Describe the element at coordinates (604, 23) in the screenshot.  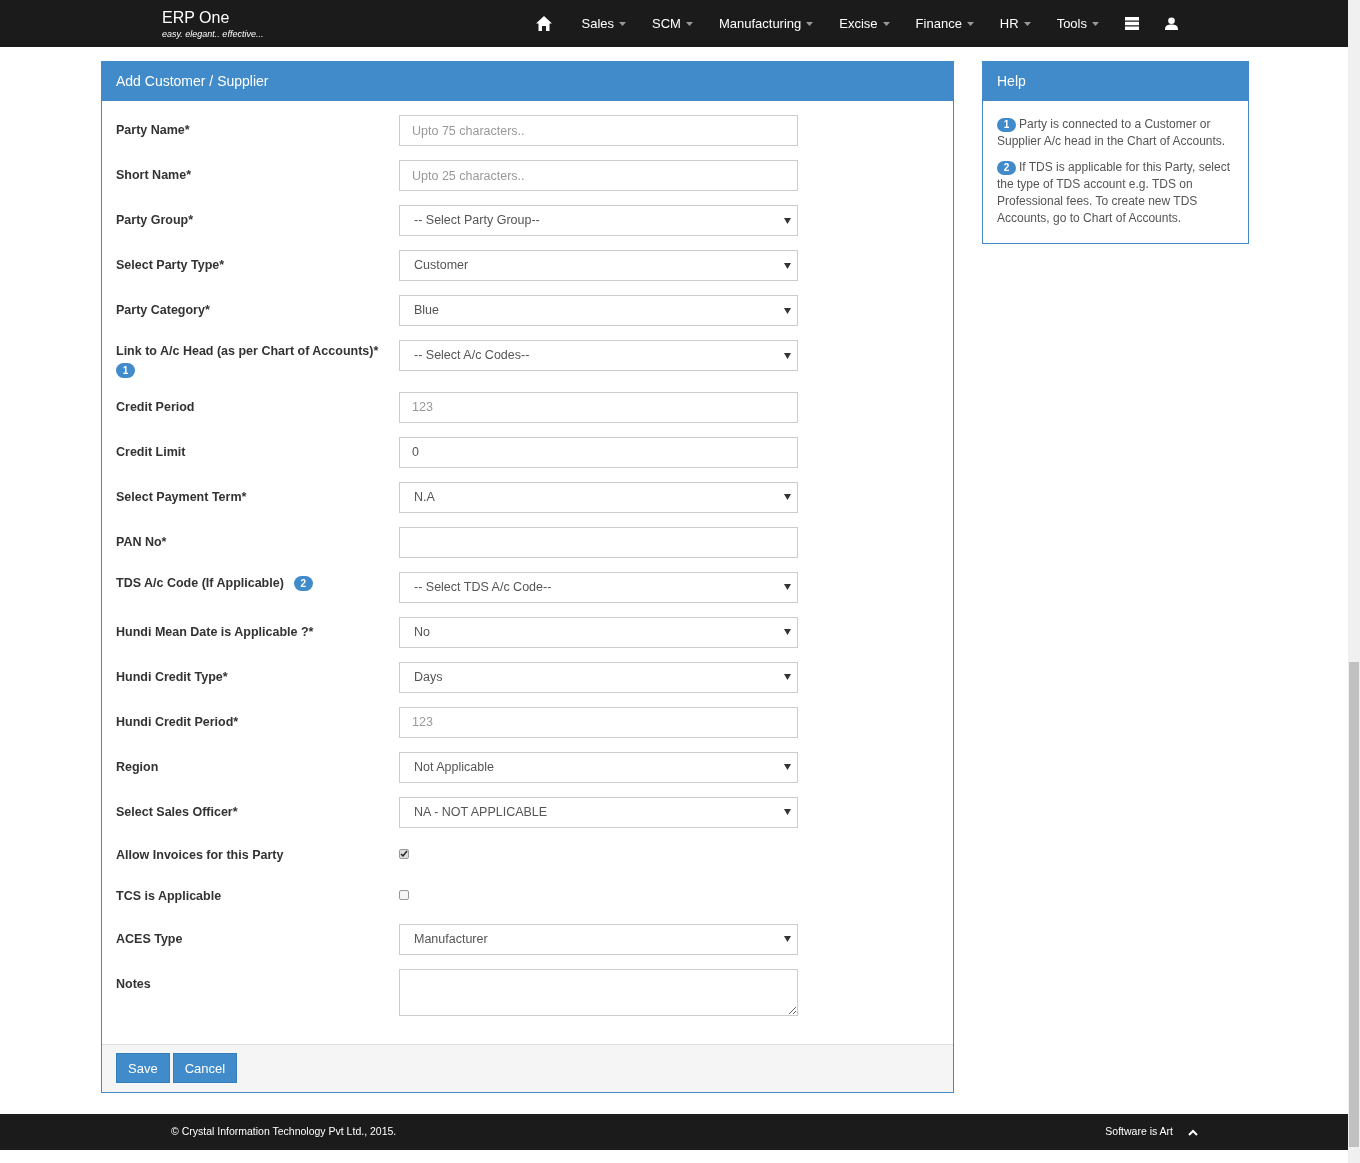
I see `nav-menu: Sales` at that location.